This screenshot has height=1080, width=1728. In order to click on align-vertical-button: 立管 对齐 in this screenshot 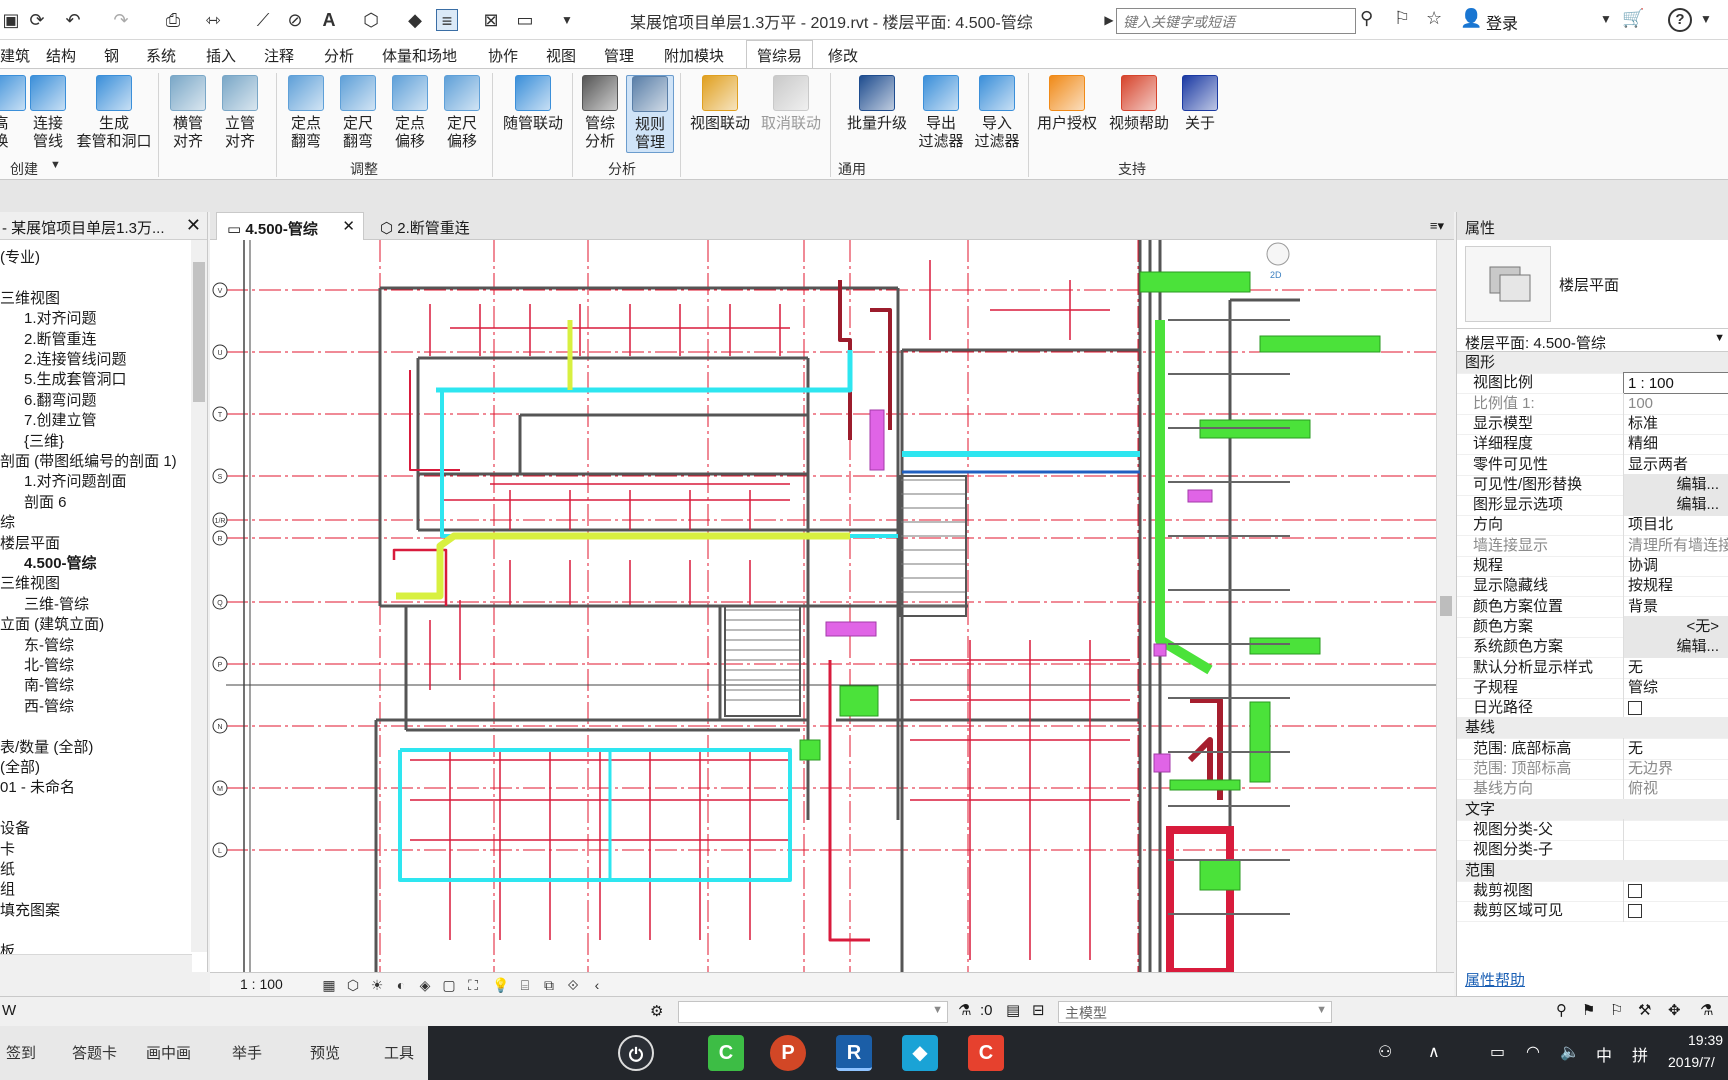, I will do `click(240, 113)`.